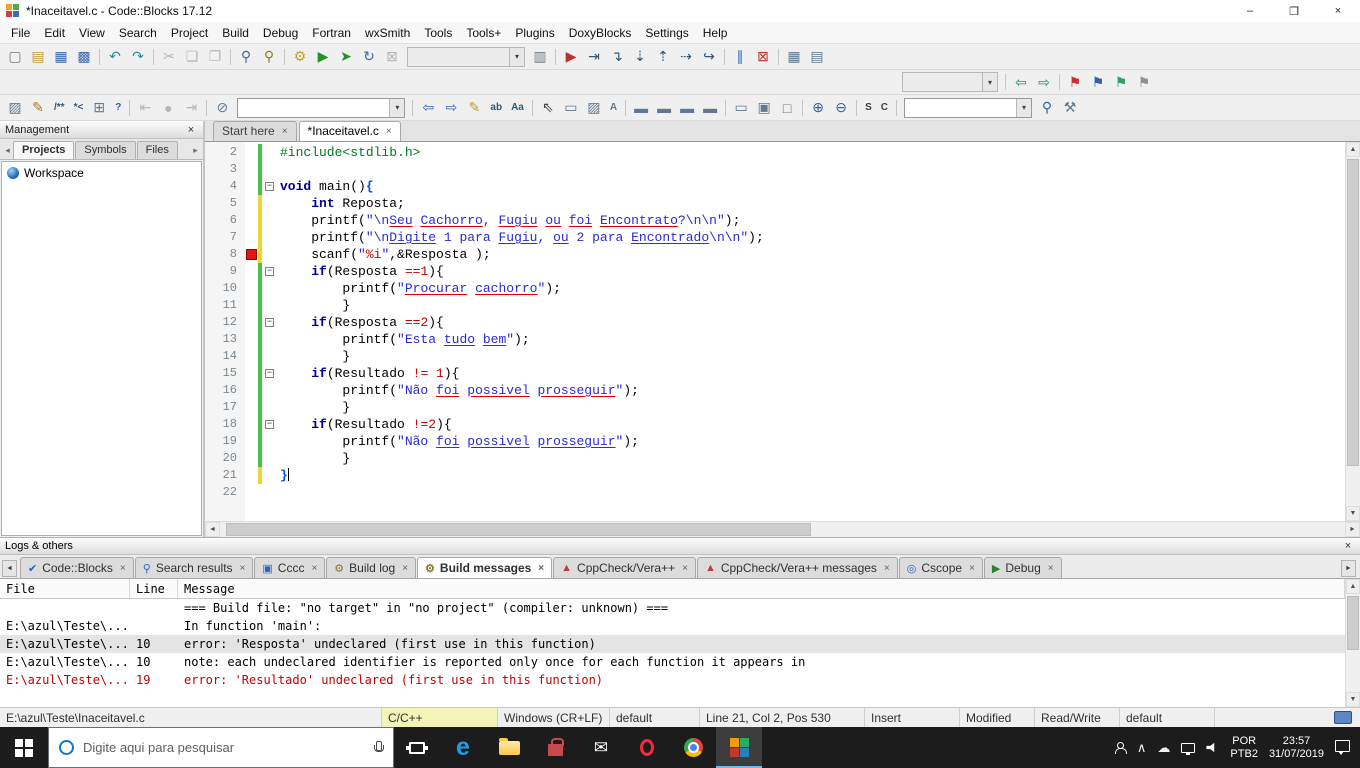  What do you see at coordinates (225, 237) in the screenshot?
I see `line-number: 7` at bounding box center [225, 237].